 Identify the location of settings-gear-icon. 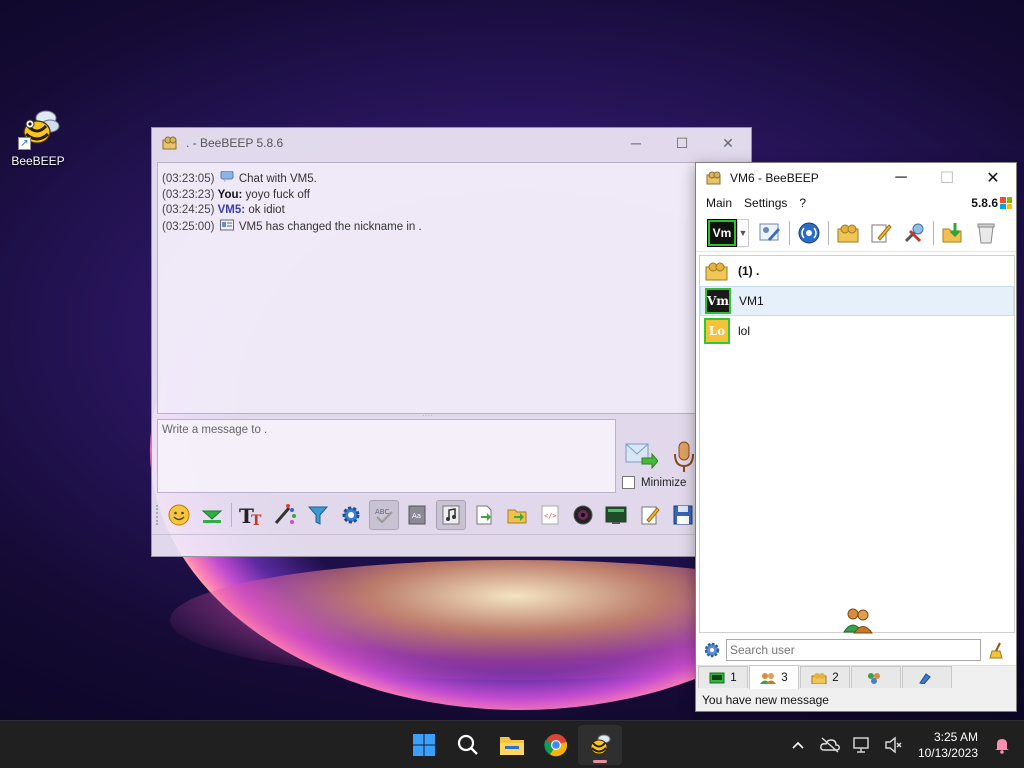
(351, 515).